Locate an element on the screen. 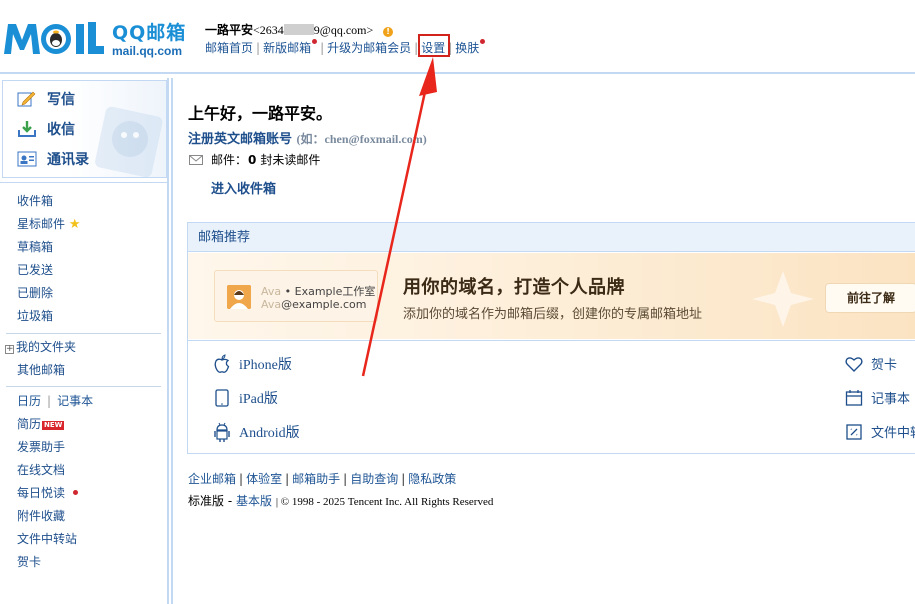 This screenshot has height=604, width=915. android-app-link: Android版 is located at coordinates (256, 432).